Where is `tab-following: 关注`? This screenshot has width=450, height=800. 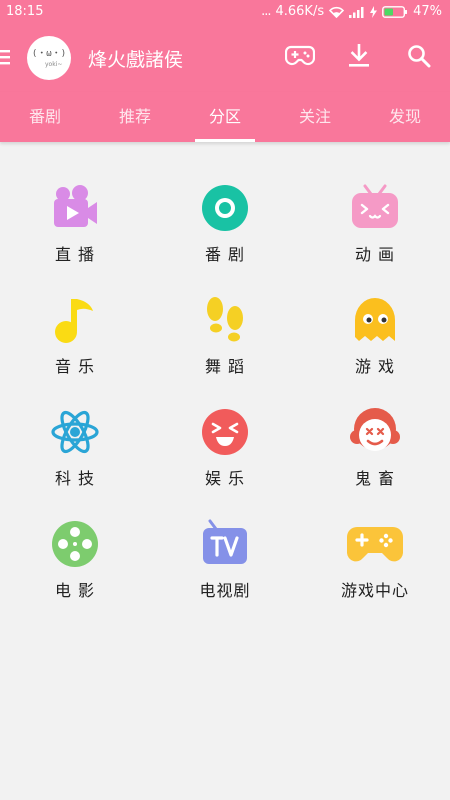 tab-following: 关注 is located at coordinates (315, 117).